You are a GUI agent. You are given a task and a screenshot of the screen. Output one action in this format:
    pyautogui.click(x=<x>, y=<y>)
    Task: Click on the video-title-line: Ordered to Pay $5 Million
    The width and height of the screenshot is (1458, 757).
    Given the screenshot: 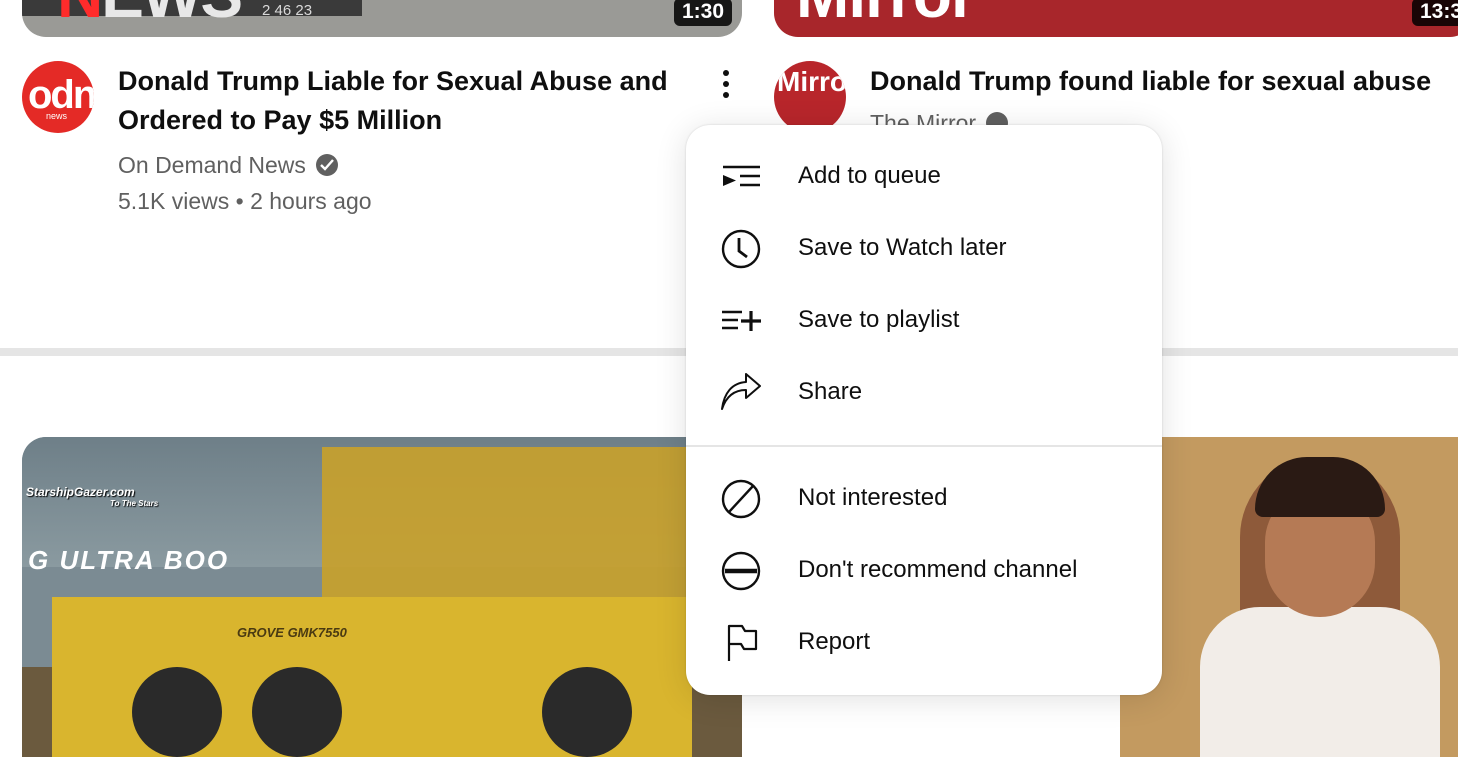 What is the action you would take?
    pyautogui.click(x=280, y=120)
    